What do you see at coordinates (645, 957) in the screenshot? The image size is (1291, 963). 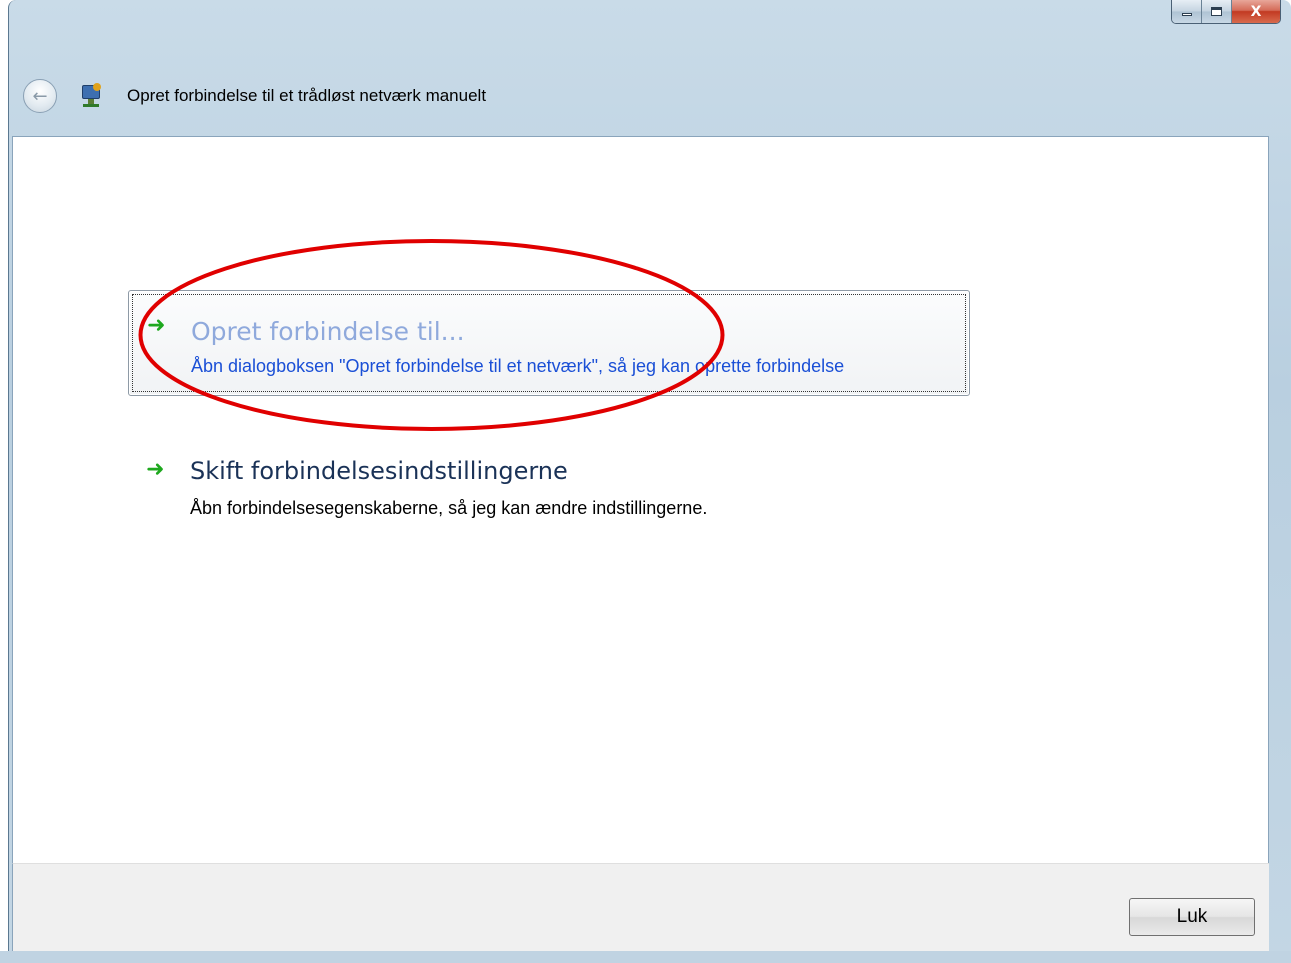 I see `window-bottom-frame` at bounding box center [645, 957].